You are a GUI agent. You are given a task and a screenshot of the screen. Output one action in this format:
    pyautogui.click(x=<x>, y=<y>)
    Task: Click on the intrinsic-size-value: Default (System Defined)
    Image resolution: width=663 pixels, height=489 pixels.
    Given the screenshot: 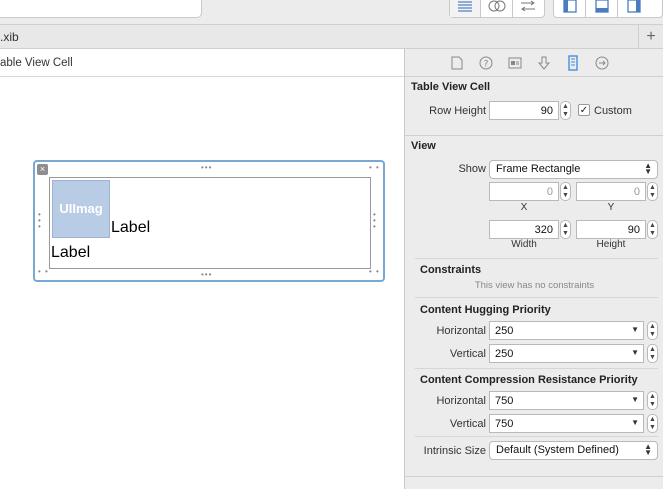 What is the action you would take?
    pyautogui.click(x=557, y=450)
    